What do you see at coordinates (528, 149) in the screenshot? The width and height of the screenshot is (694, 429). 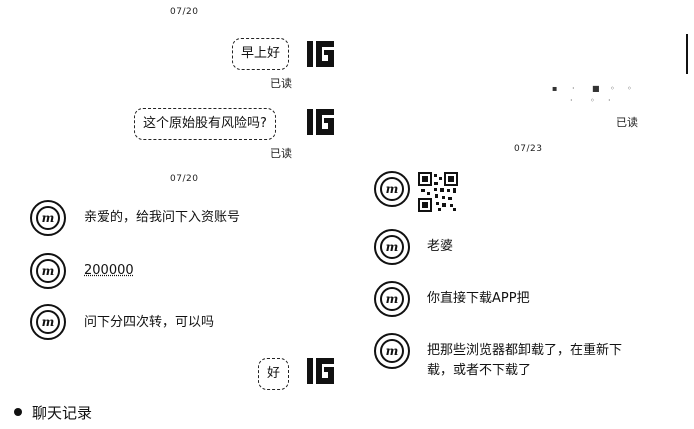 I see `date-label-3: 07/23` at bounding box center [528, 149].